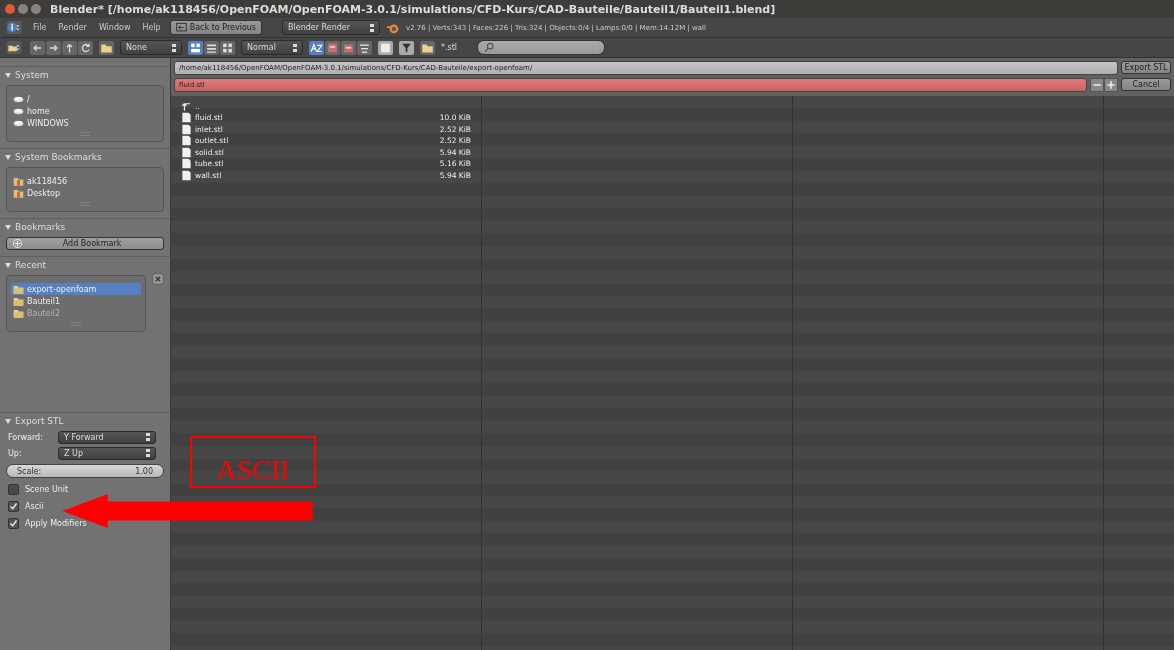  What do you see at coordinates (253, 471) in the screenshot?
I see `annotation-label: ASCII` at bounding box center [253, 471].